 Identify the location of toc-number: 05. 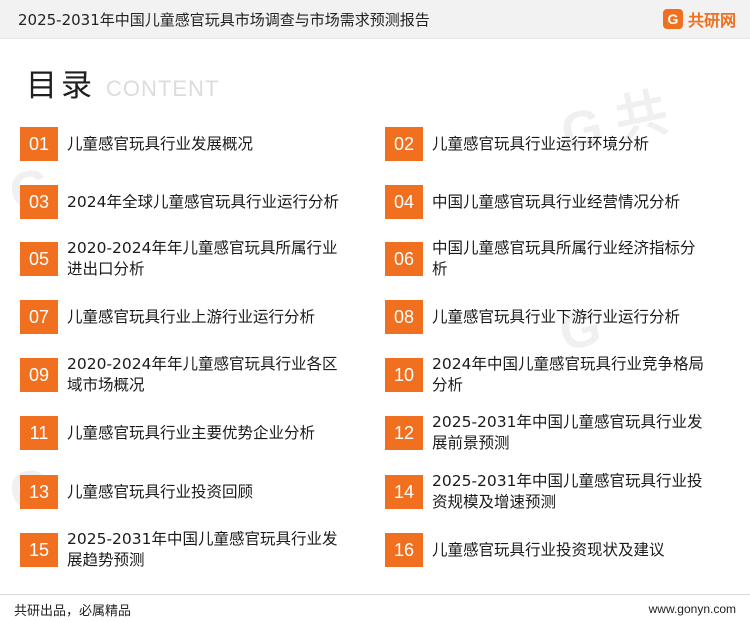
(39, 259).